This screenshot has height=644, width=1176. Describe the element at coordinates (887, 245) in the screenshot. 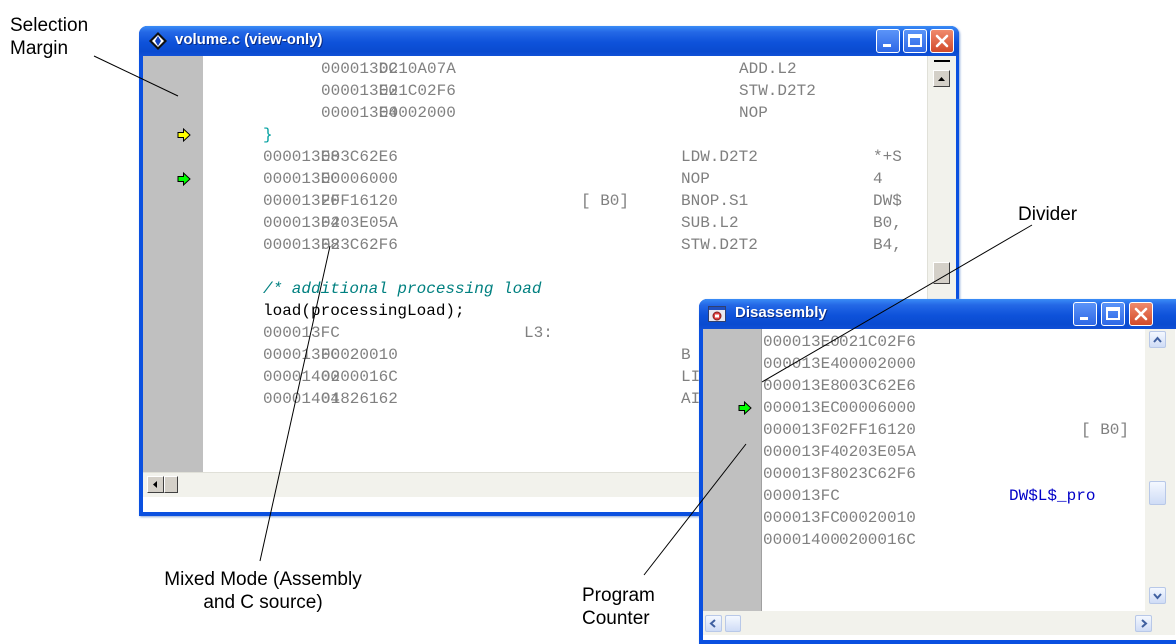

I see `asm-operands: B4,` at that location.